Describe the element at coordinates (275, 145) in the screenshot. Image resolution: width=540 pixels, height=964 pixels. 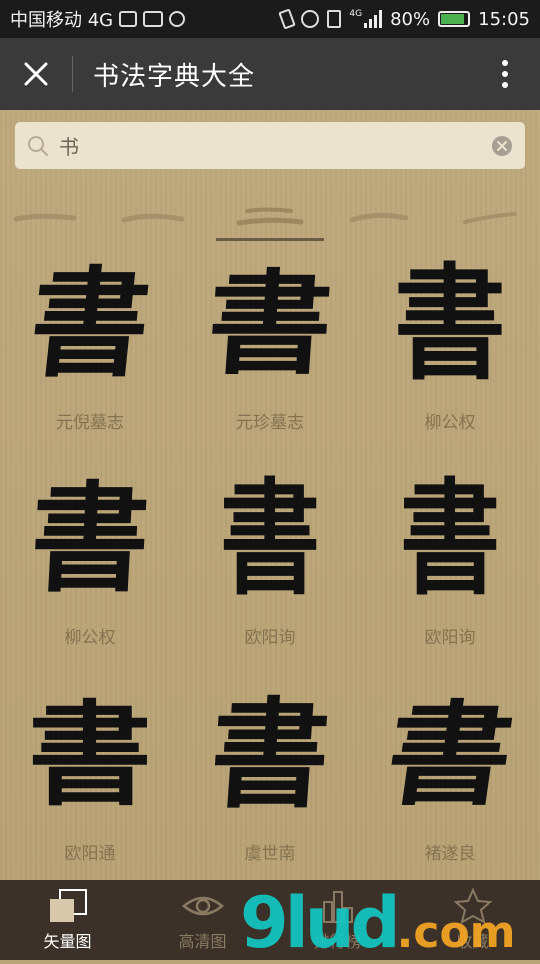
I see `search-input: 书` at that location.